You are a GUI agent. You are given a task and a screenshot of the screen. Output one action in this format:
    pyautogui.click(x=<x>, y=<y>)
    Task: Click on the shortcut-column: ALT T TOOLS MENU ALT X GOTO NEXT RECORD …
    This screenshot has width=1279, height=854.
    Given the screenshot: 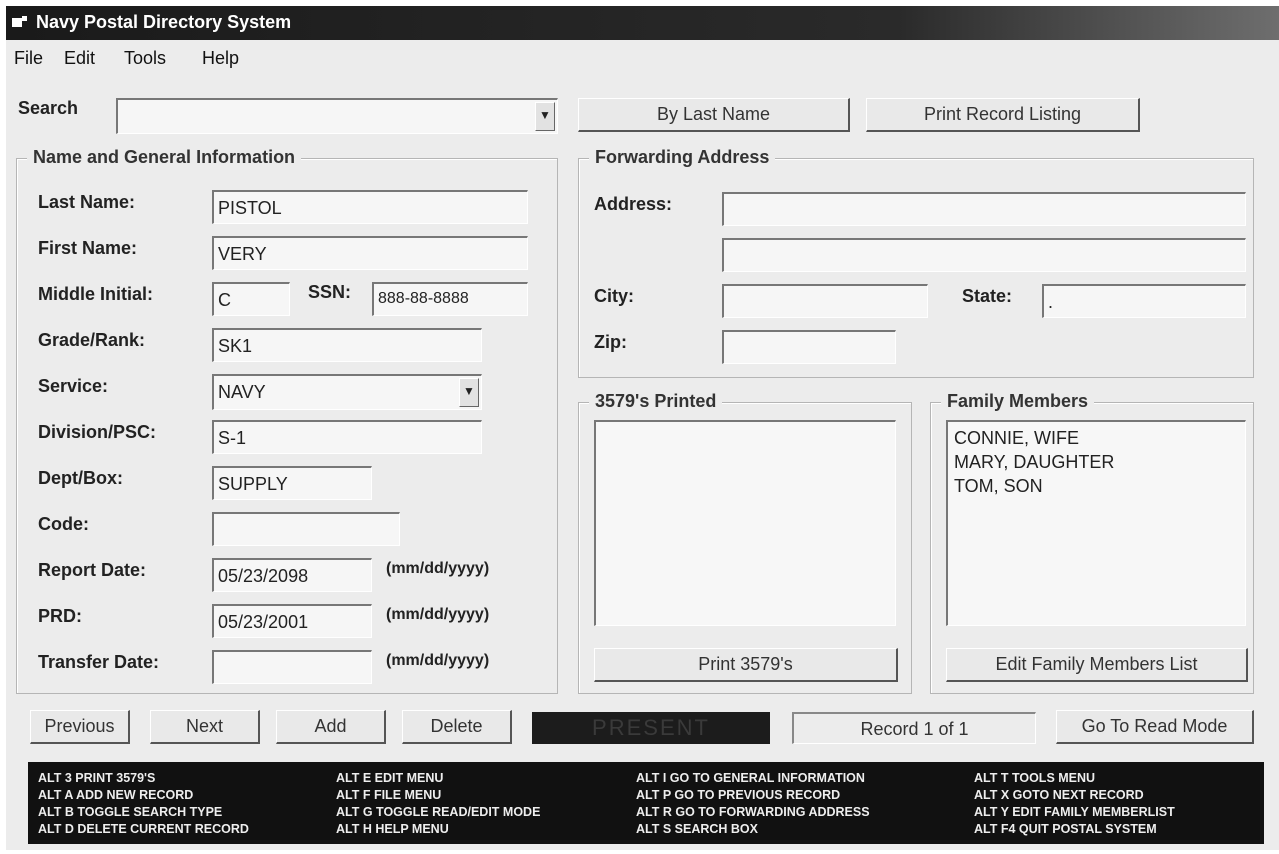 What is the action you would take?
    pyautogui.click(x=1074, y=804)
    